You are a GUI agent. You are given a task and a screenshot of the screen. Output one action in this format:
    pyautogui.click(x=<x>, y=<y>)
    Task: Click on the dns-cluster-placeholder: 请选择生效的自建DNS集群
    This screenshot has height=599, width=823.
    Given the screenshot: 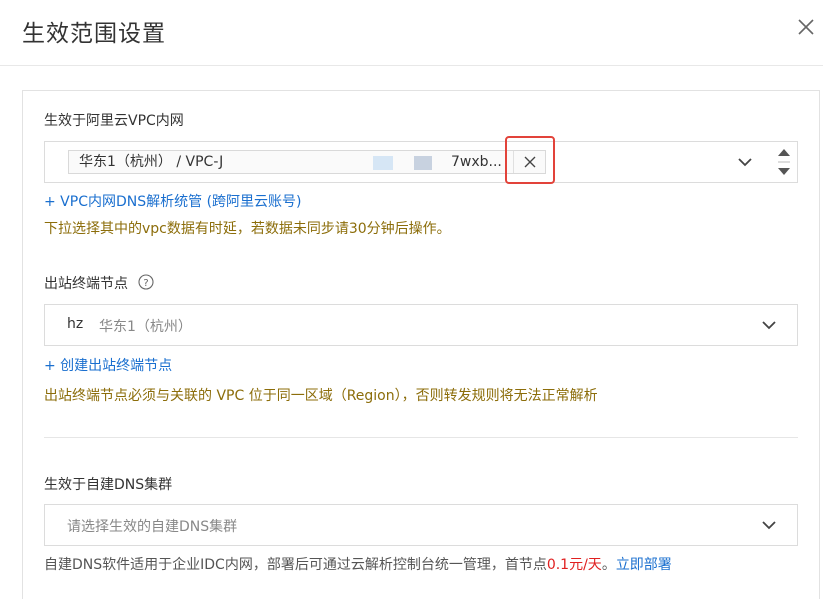 What is the action you would take?
    pyautogui.click(x=152, y=527)
    